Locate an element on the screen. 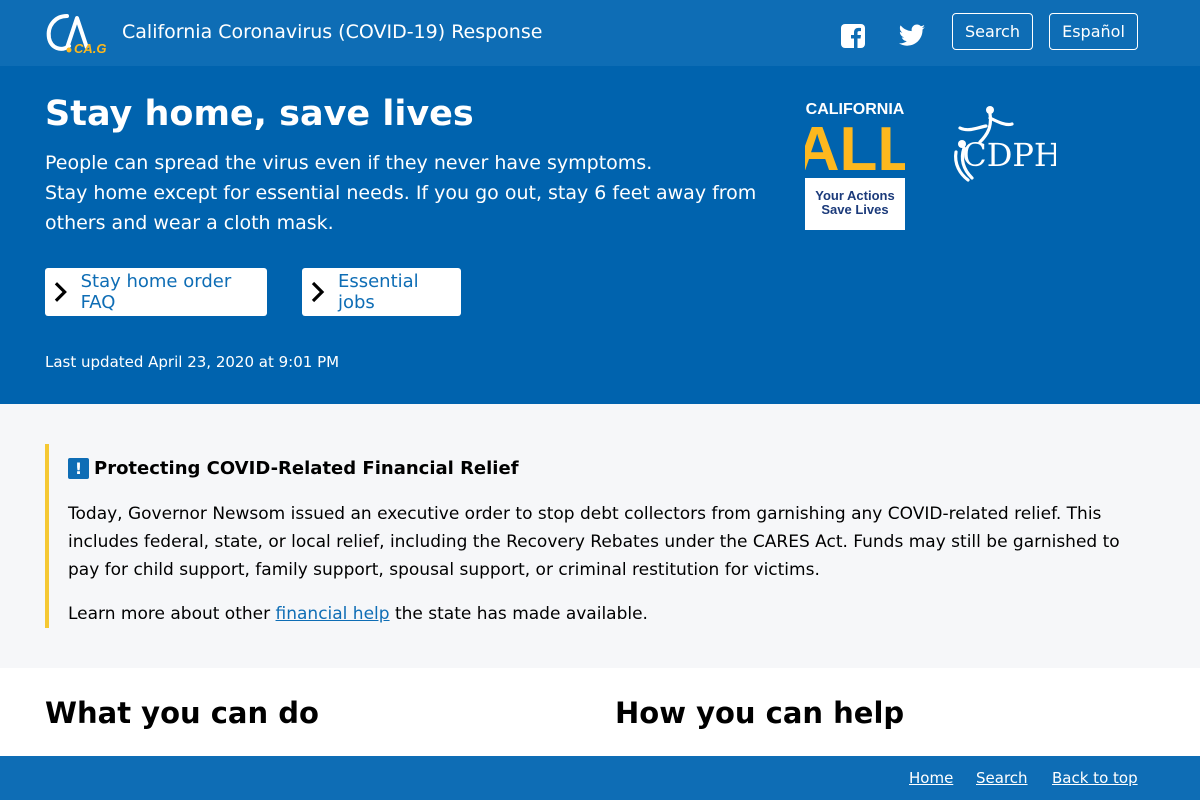 This screenshot has height=800, width=1200. cdph-logo: CDPH is located at coordinates (1005, 144).